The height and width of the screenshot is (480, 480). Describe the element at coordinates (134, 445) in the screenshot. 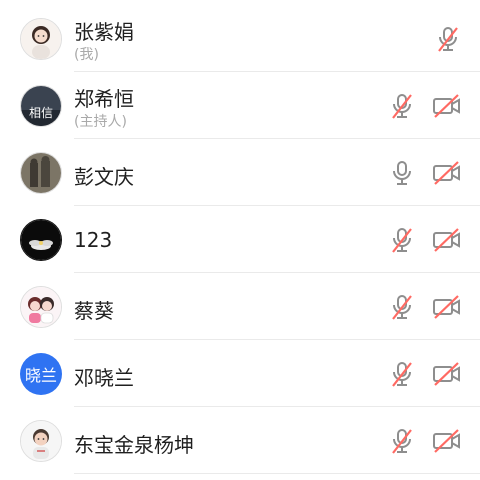

I see `participant-name: 东宝金泉杨坤` at that location.